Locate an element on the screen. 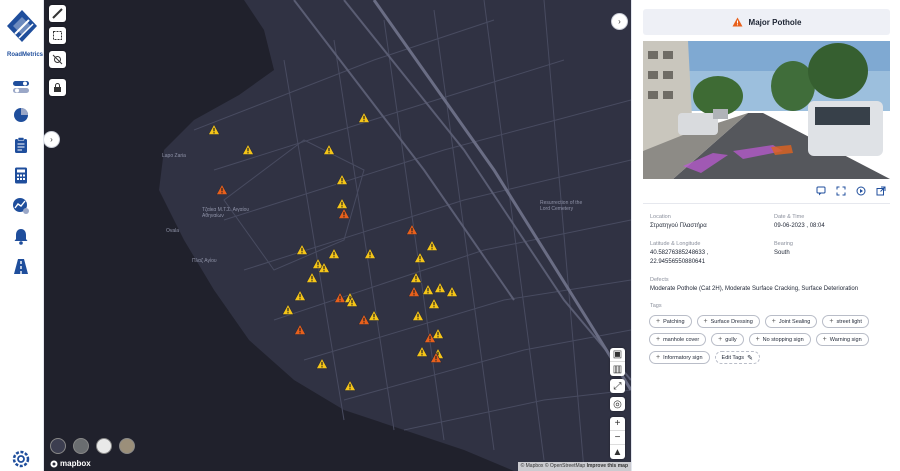  toggle-icon is located at coordinates (21, 87).